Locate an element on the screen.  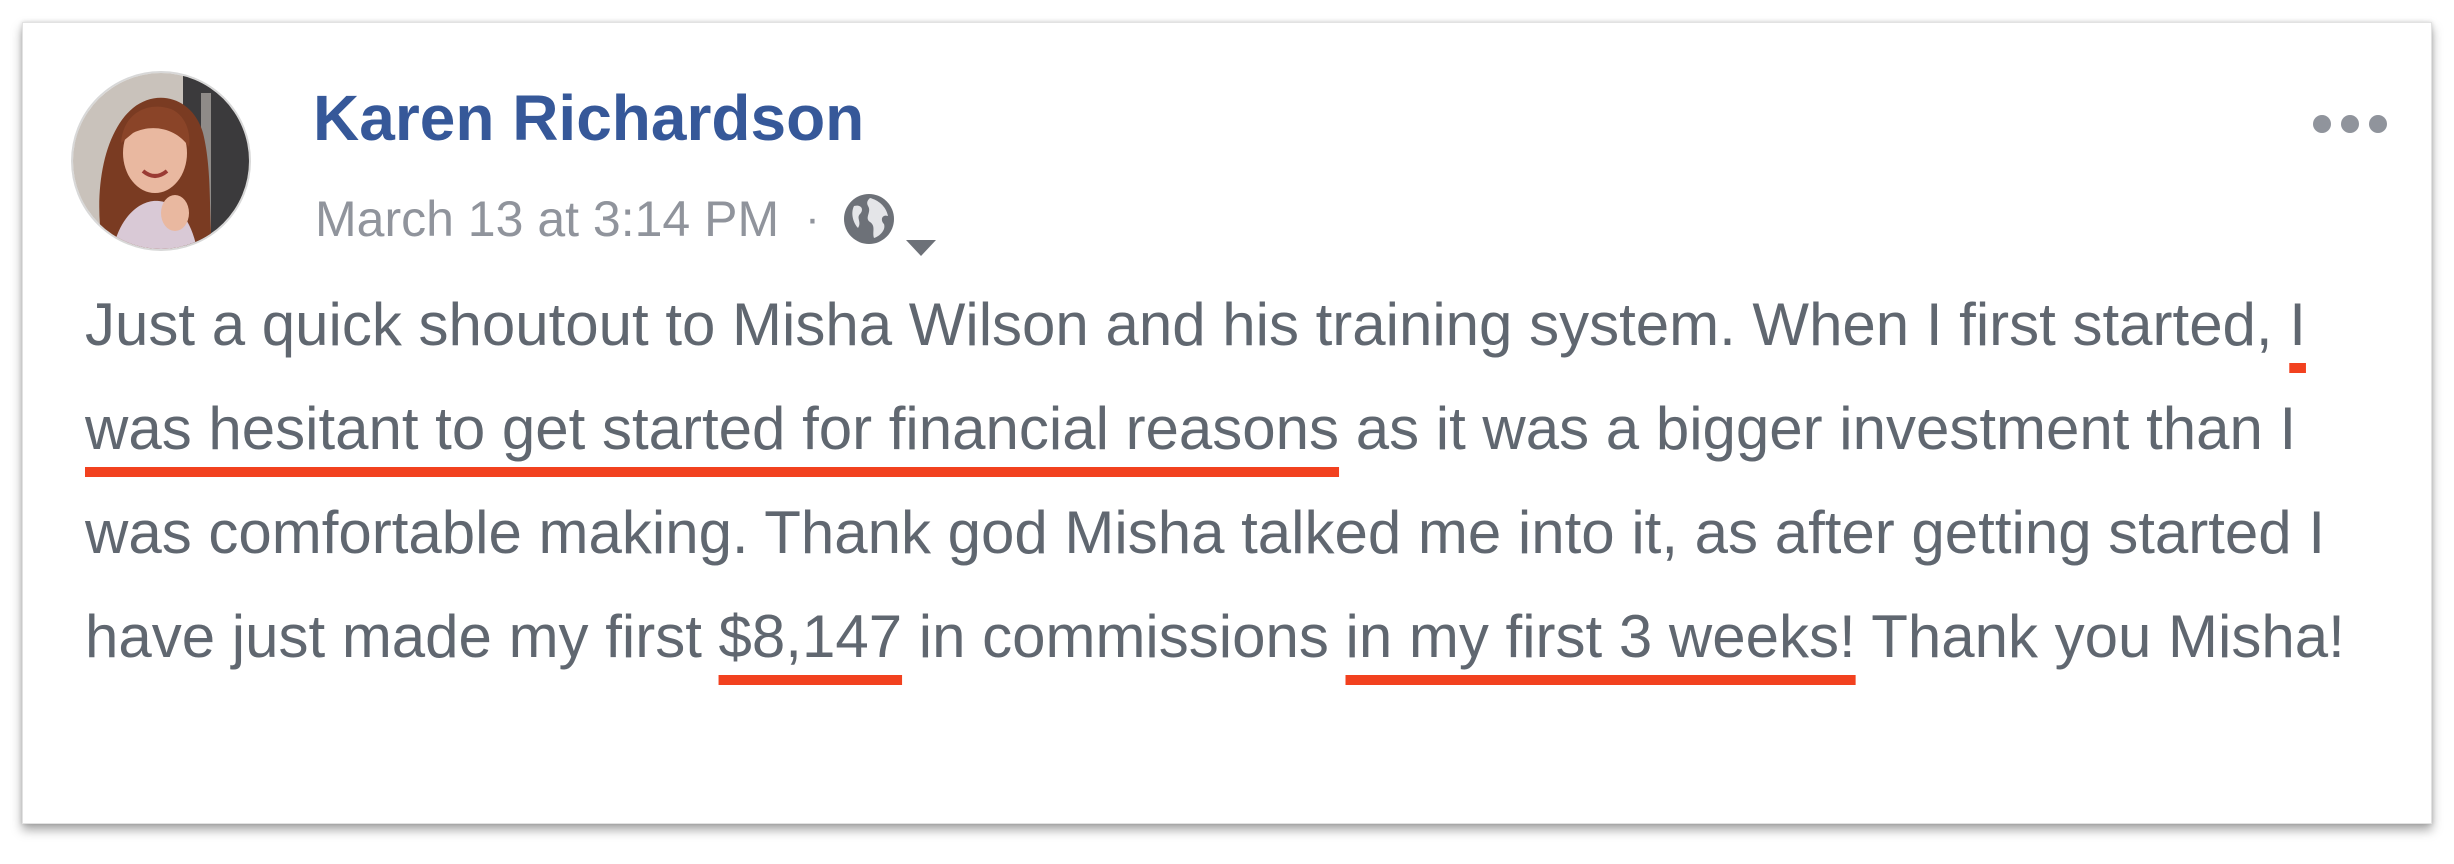
timestamp-link: March 13 at 3:14 PM is located at coordinates (547, 219).